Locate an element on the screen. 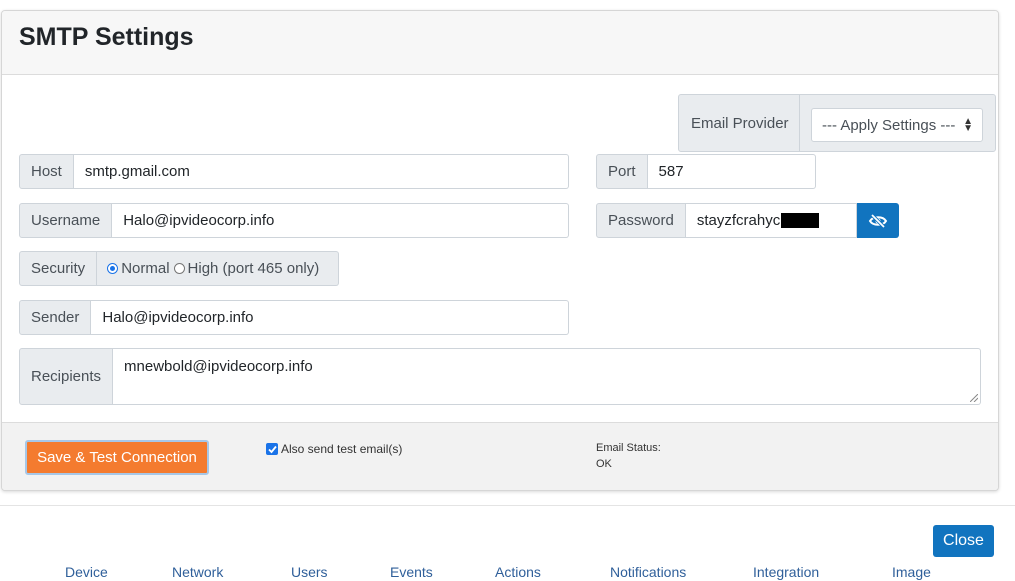  port-group: Port 587 is located at coordinates (706, 171).